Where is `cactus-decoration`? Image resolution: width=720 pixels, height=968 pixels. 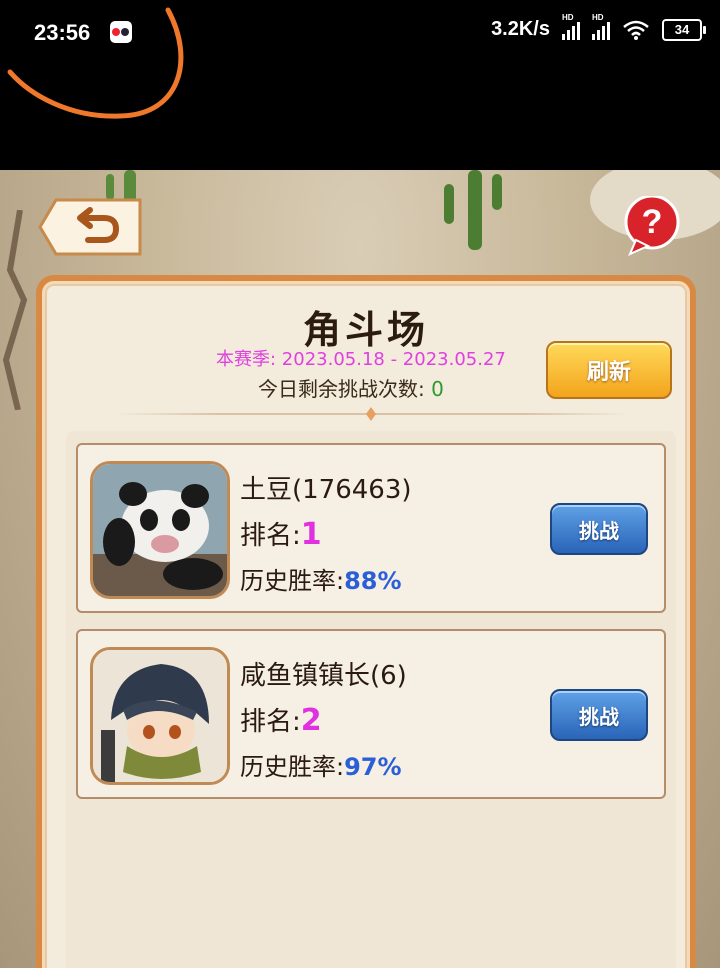
cactus-decoration is located at coordinates (473, 210).